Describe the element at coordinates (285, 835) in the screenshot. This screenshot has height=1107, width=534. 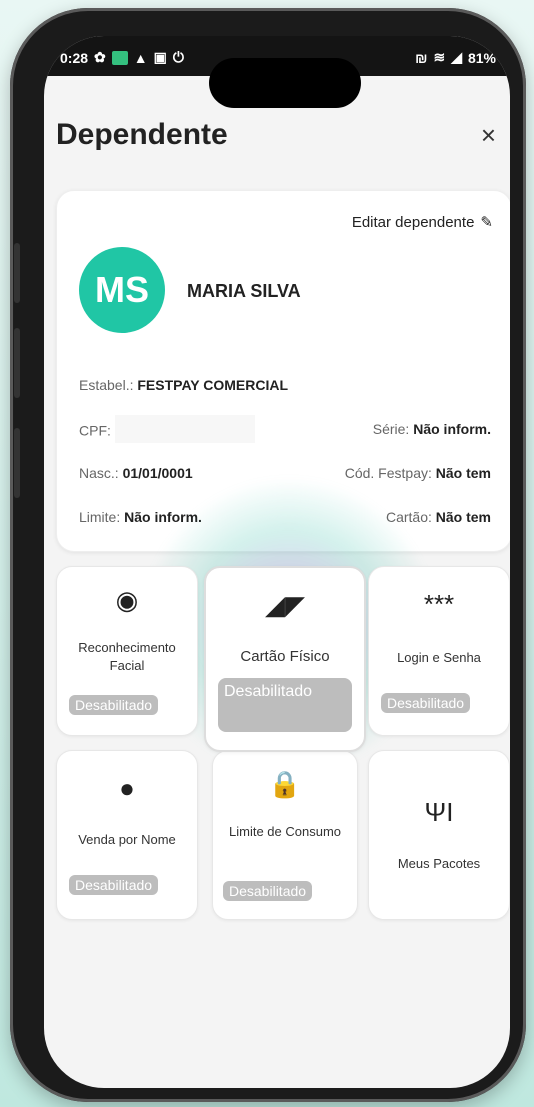
I see `tile-consumption-limit: 🔒 Limite de Consumo Desabilitado` at that location.